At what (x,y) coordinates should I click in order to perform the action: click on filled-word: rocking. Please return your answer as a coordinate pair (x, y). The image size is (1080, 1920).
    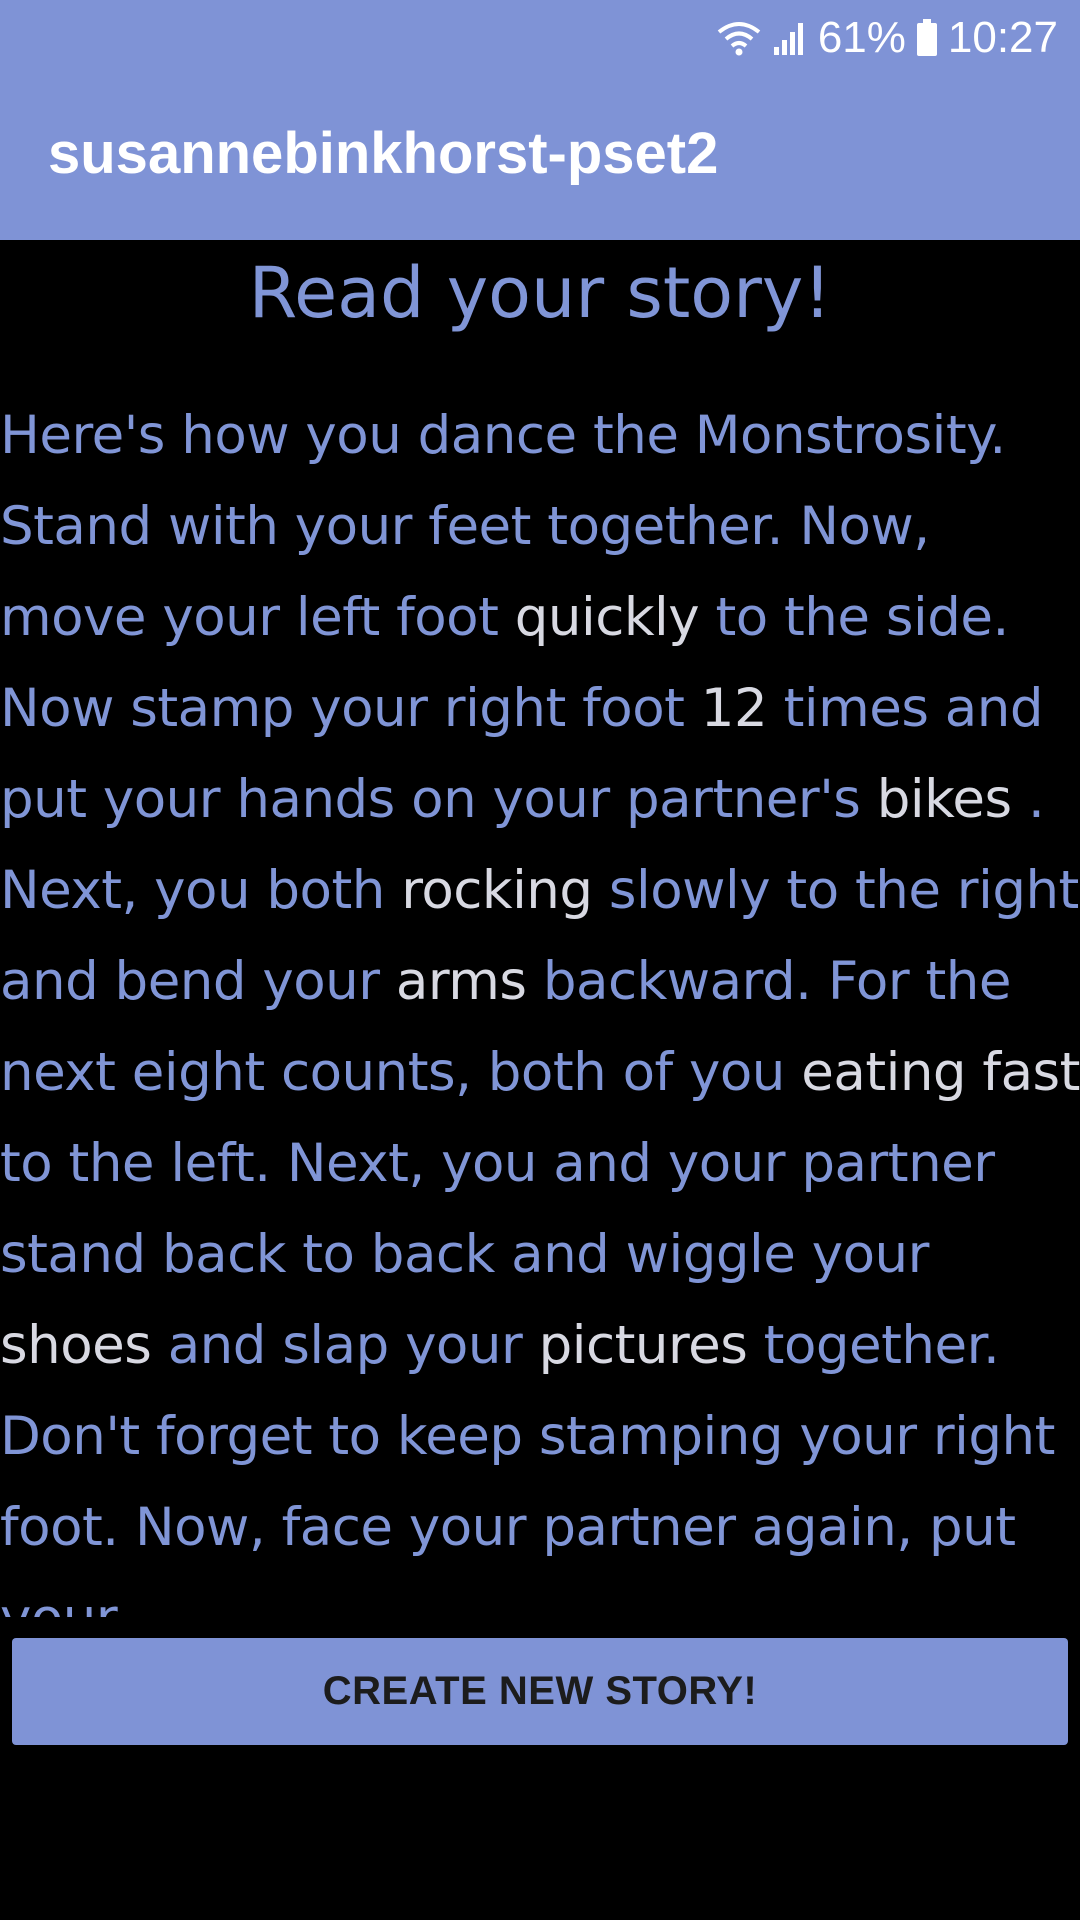
    Looking at the image, I should click on (497, 890).